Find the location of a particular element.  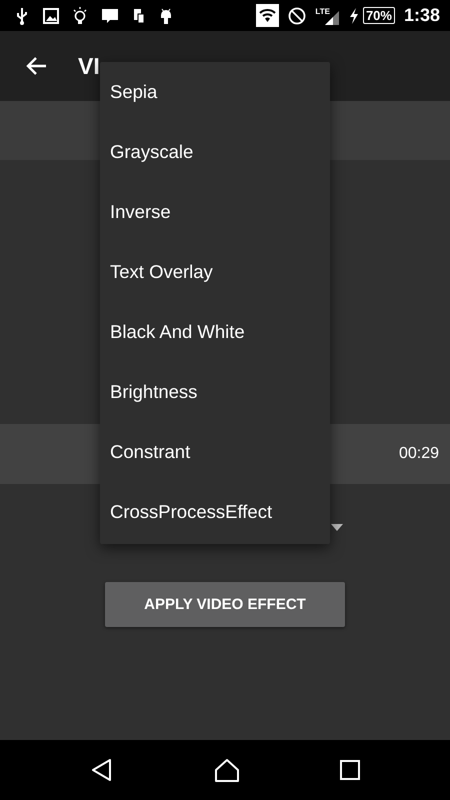

video-duration: 00:29 is located at coordinates (418, 454).